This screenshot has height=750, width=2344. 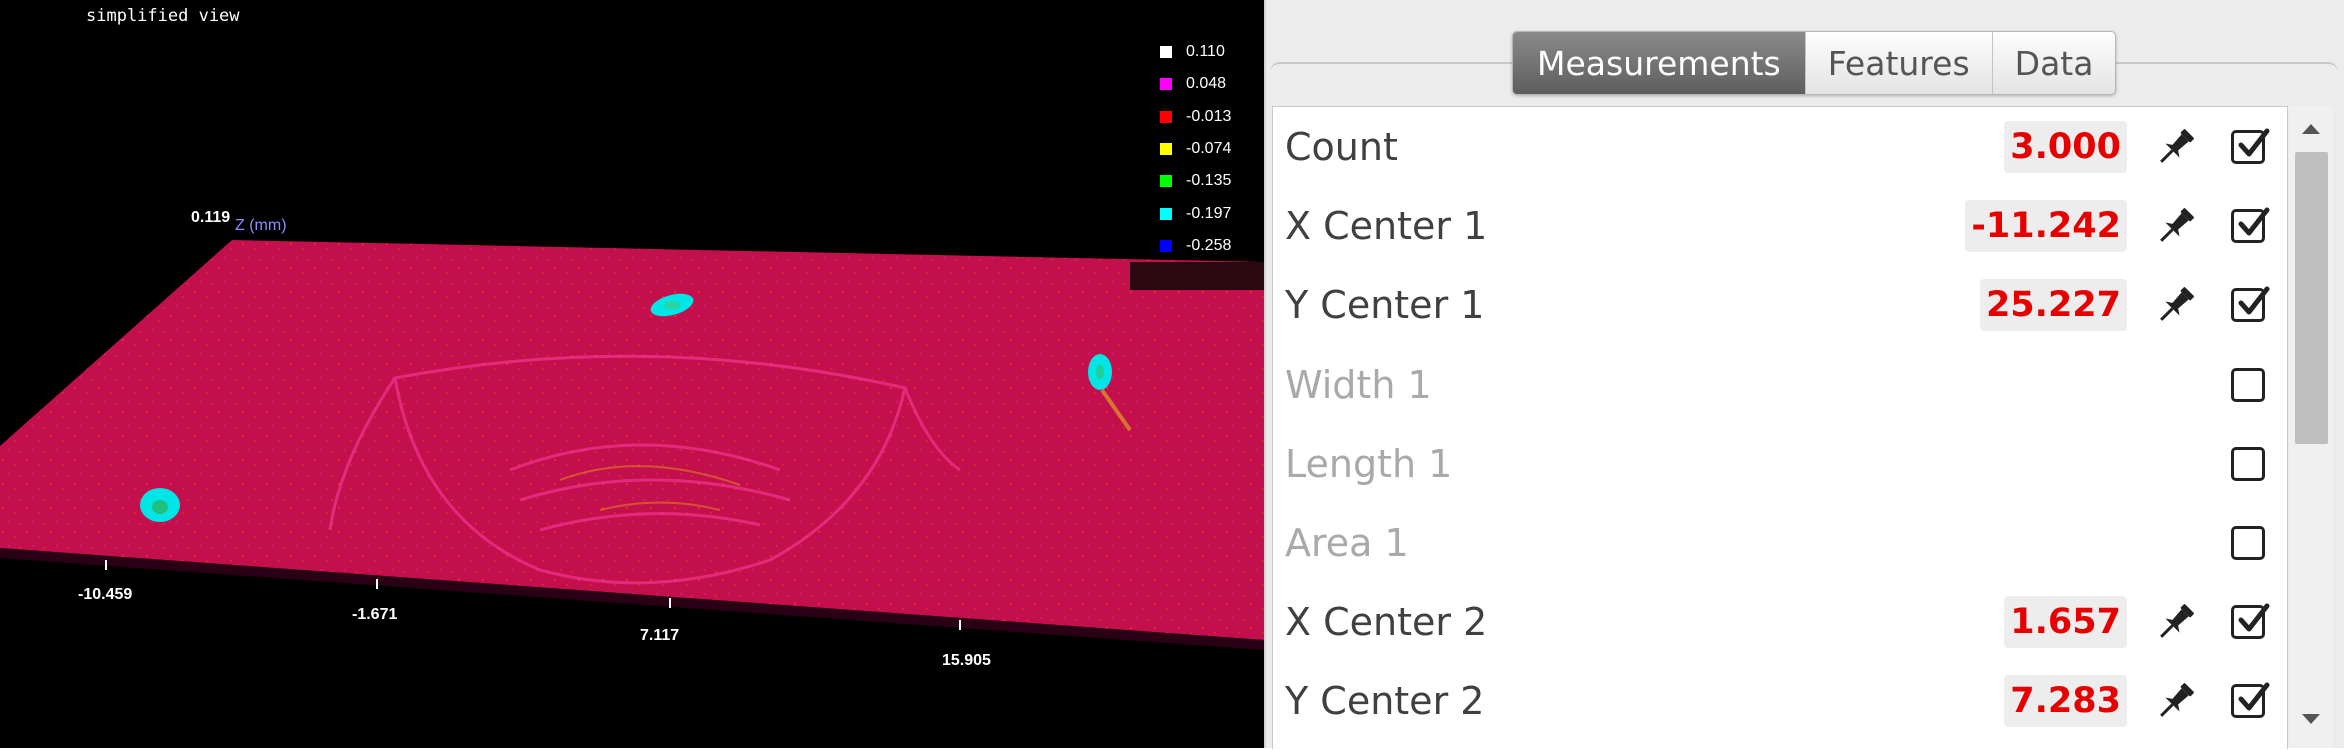 I want to click on tab-features: Features, so click(x=1898, y=63).